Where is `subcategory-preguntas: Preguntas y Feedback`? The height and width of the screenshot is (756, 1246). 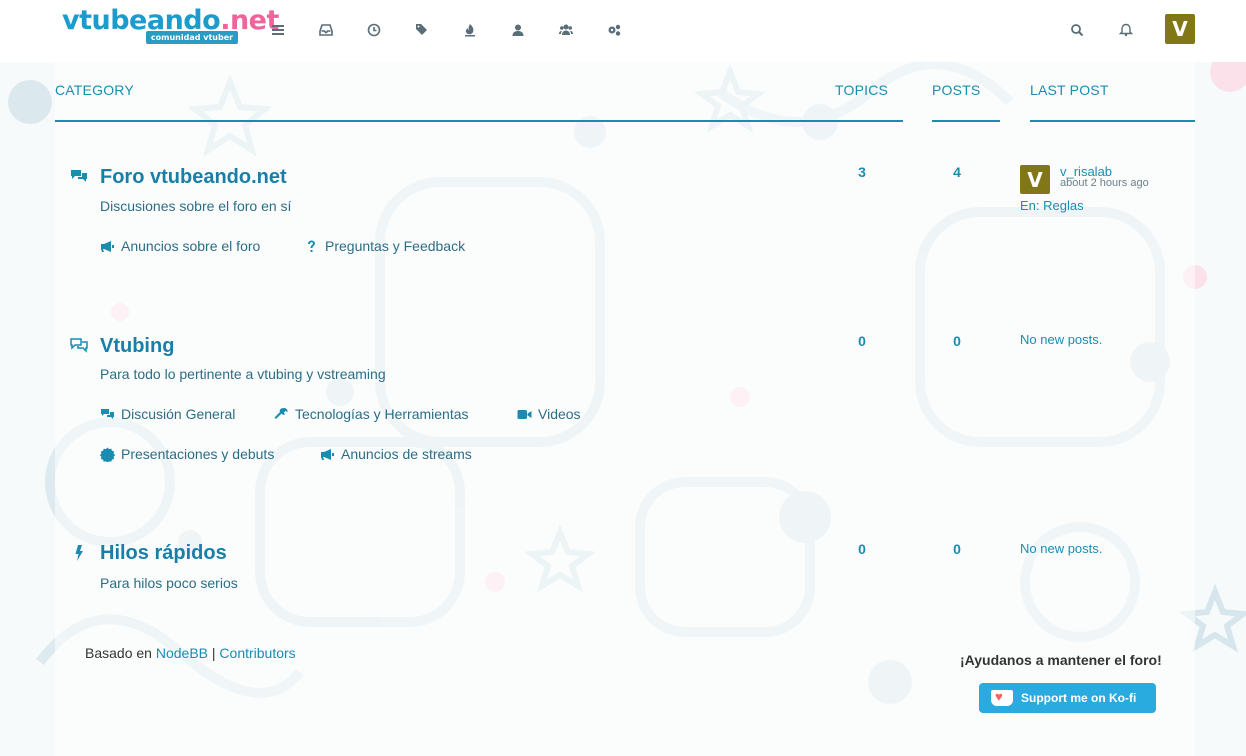
subcategory-preguntas: Preguntas y Feedback is located at coordinates (384, 246).